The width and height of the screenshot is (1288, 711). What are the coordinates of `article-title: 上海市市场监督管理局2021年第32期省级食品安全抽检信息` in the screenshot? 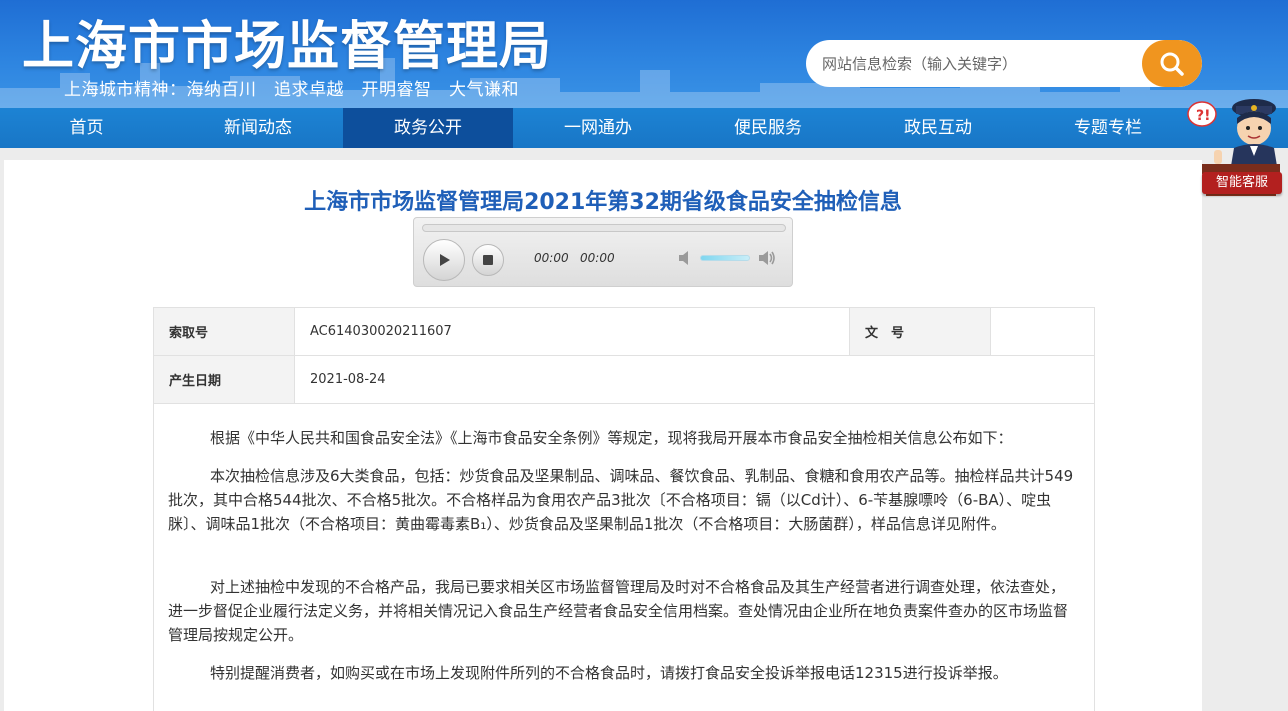 It's located at (603, 202).